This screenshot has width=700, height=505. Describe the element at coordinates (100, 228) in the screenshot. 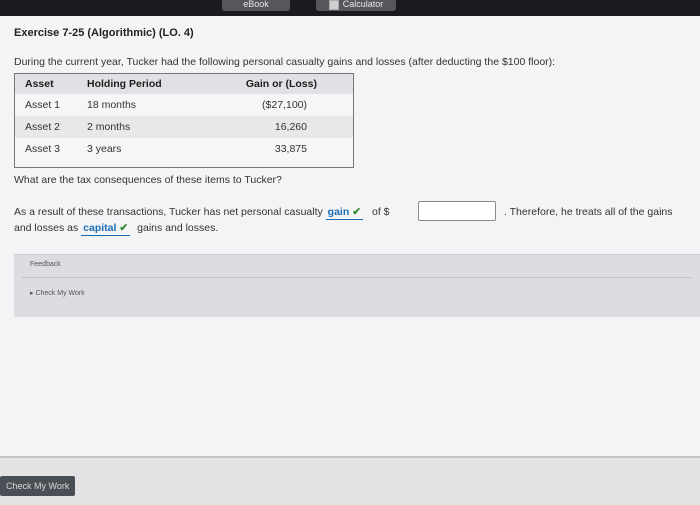

I see `treatment-selected: capital` at that location.